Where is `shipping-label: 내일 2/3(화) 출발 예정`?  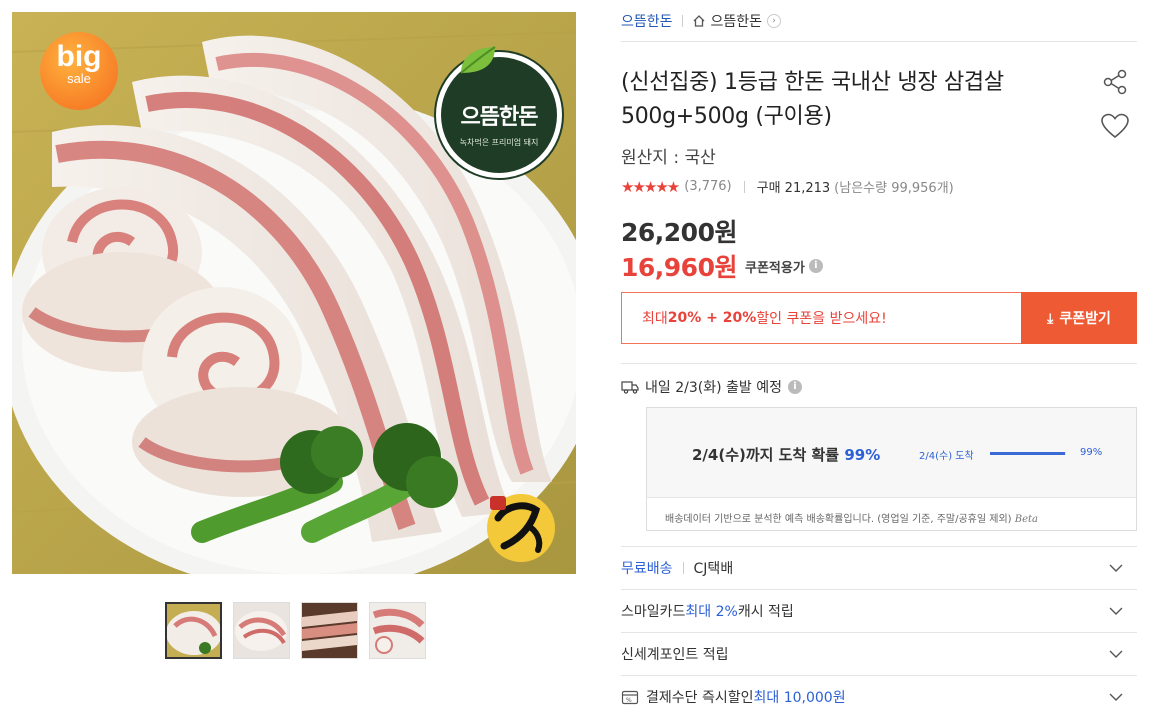 shipping-label: 내일 2/3(화) 출발 예정 is located at coordinates (713, 388).